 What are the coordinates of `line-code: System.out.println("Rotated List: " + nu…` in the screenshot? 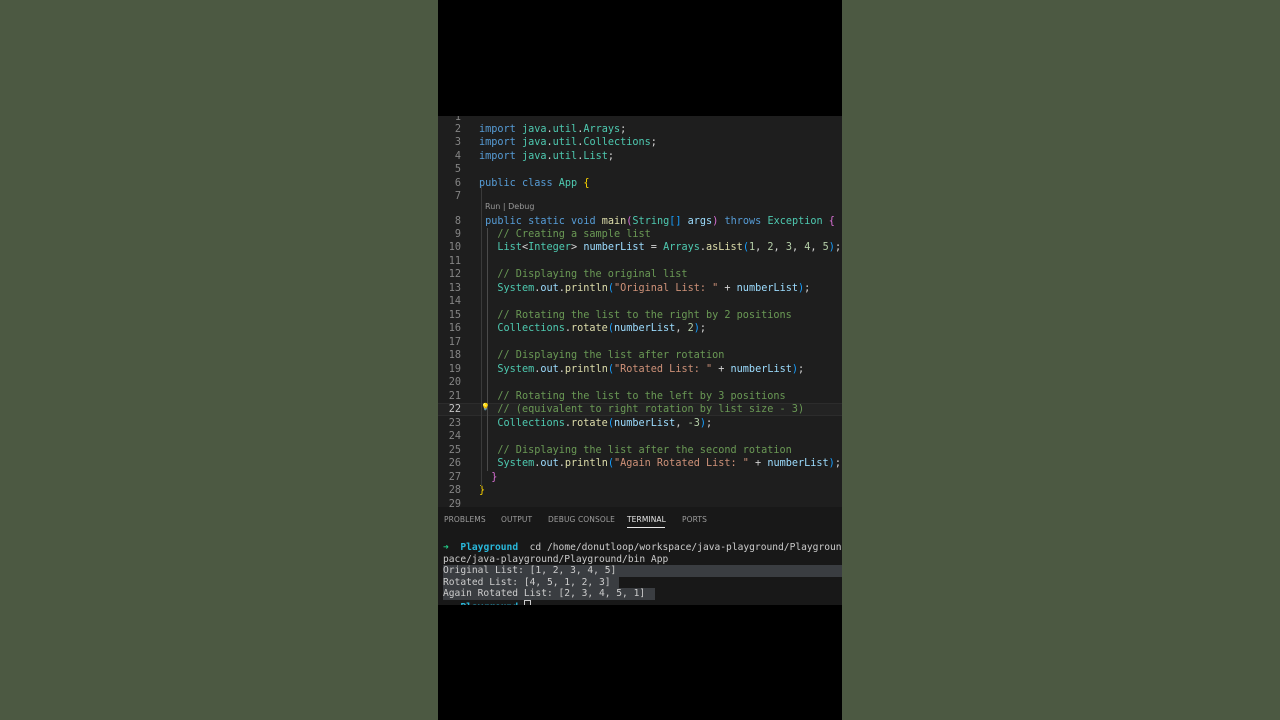 It's located at (651, 369).